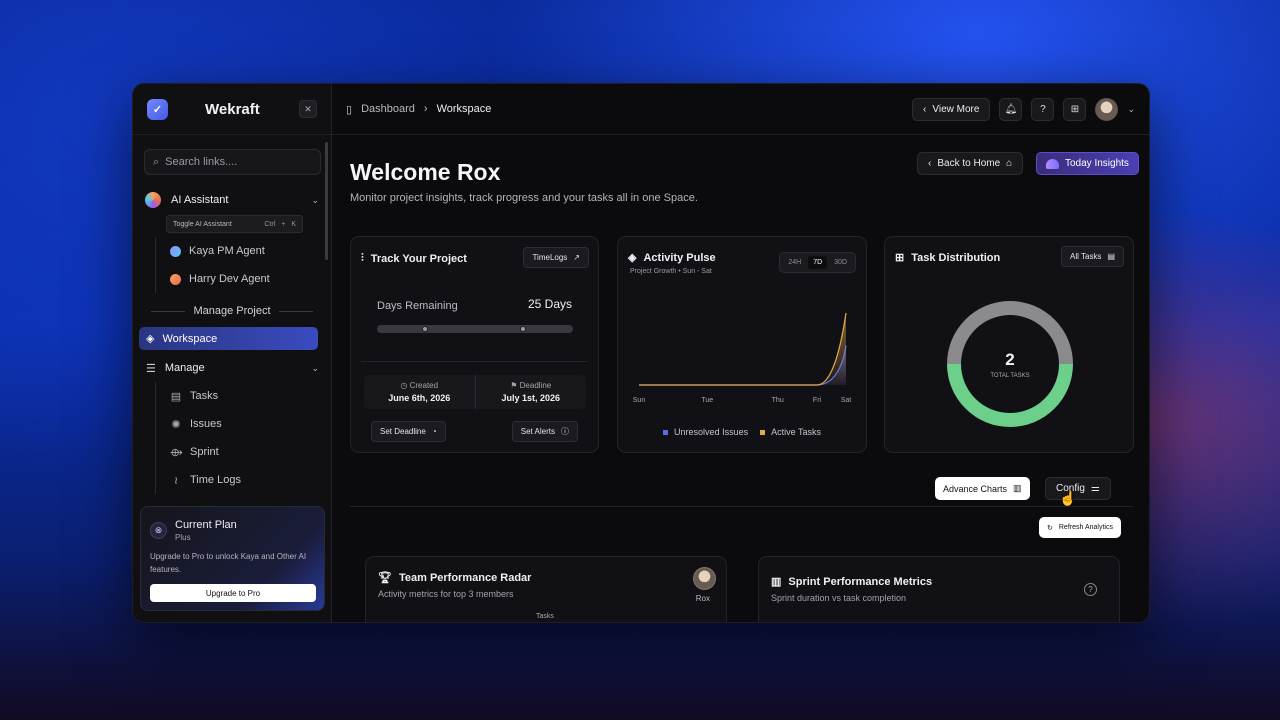 The height and width of the screenshot is (720, 1280). What do you see at coordinates (763, 432) in the screenshot?
I see `legend-swatch` at bounding box center [763, 432].